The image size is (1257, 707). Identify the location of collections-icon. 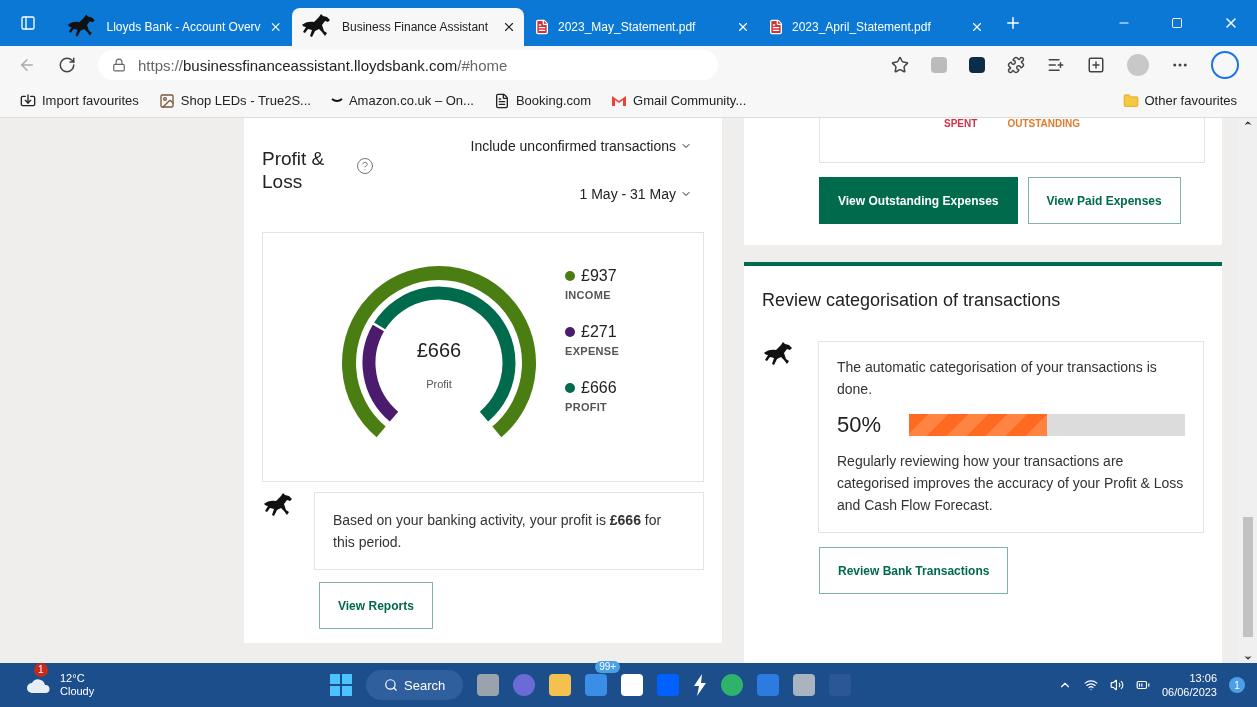
(1096, 65).